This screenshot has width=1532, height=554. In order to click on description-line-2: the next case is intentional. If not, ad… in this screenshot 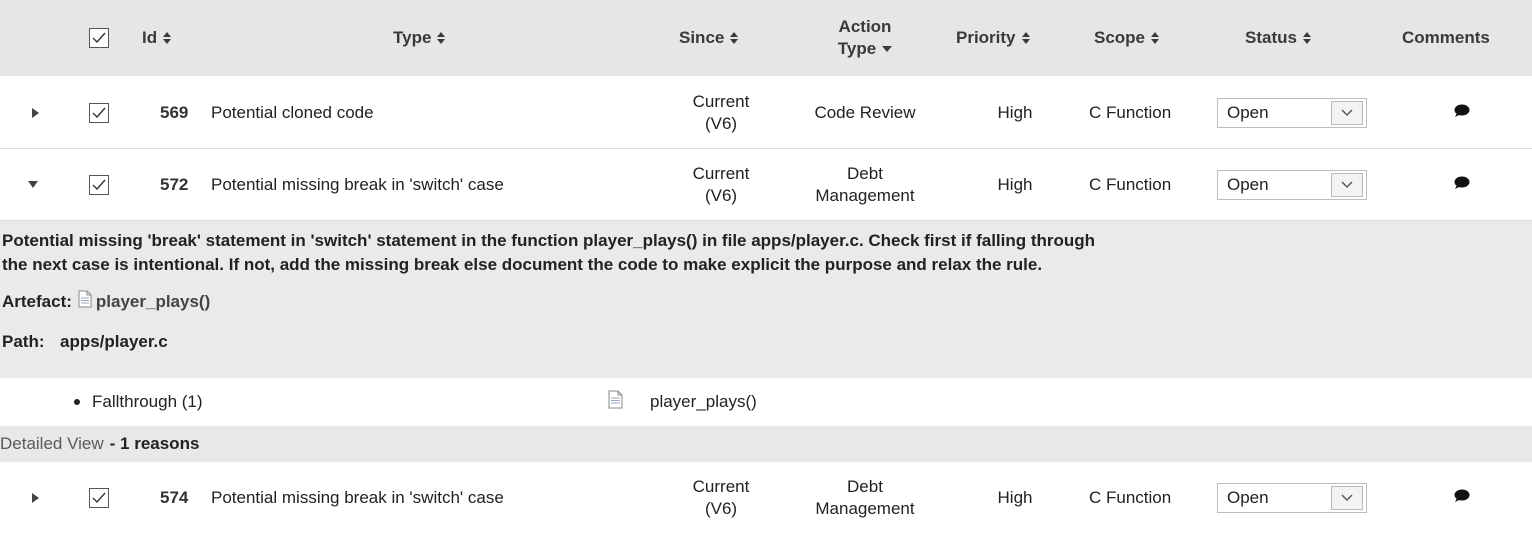, I will do `click(522, 264)`.